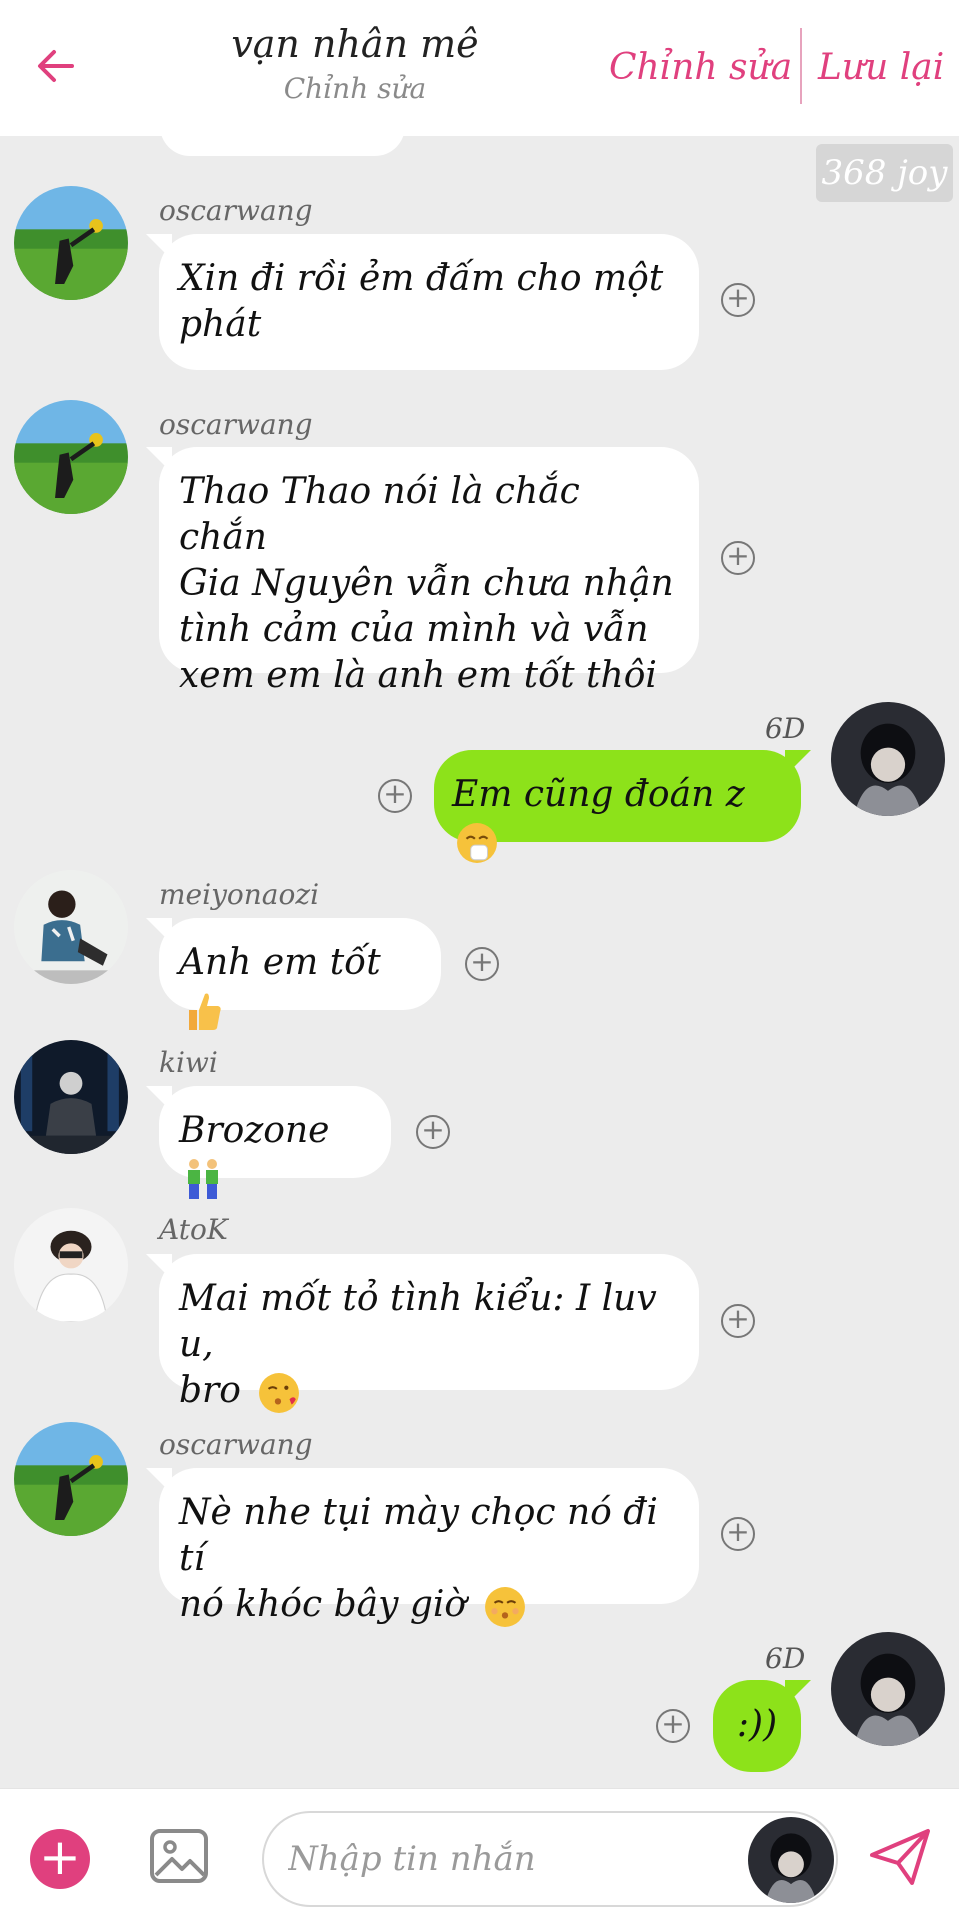 Image resolution: width=959 pixels, height=1920 pixels. What do you see at coordinates (700, 68) in the screenshot?
I see `edit-button: Chỉnh sửa` at bounding box center [700, 68].